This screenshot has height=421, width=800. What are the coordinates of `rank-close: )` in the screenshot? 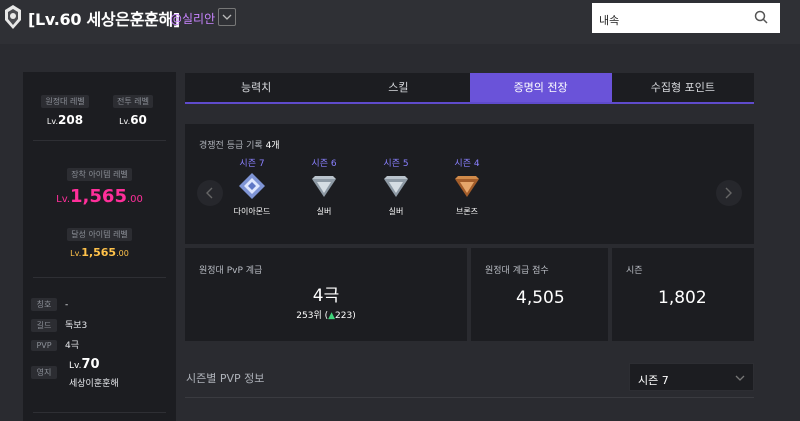 It's located at (354, 316).